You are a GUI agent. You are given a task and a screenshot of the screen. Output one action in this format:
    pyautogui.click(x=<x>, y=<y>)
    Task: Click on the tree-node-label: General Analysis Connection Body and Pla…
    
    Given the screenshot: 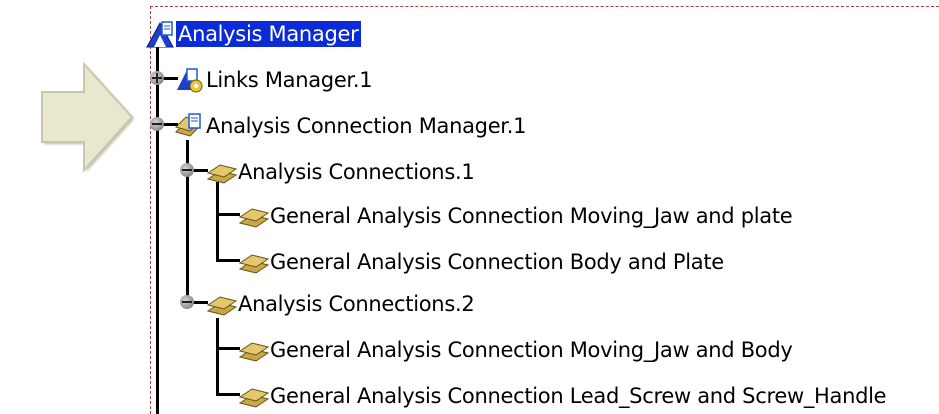 What is the action you would take?
    pyautogui.click(x=497, y=262)
    